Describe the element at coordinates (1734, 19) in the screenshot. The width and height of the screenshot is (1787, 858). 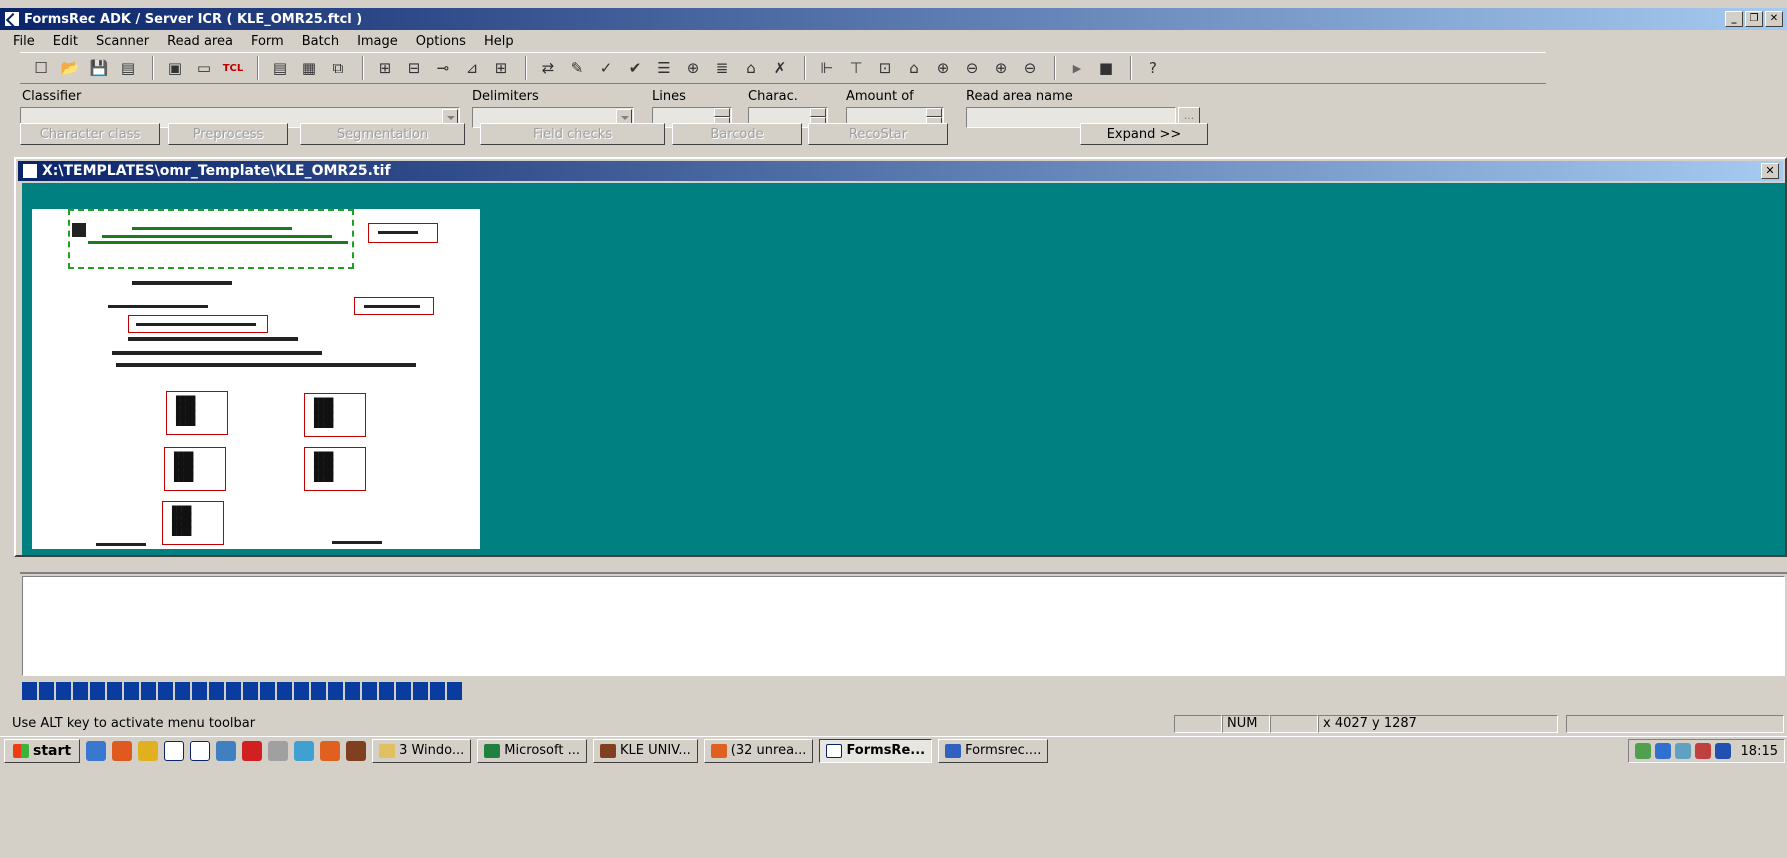
I see `minimize-button: _` at that location.